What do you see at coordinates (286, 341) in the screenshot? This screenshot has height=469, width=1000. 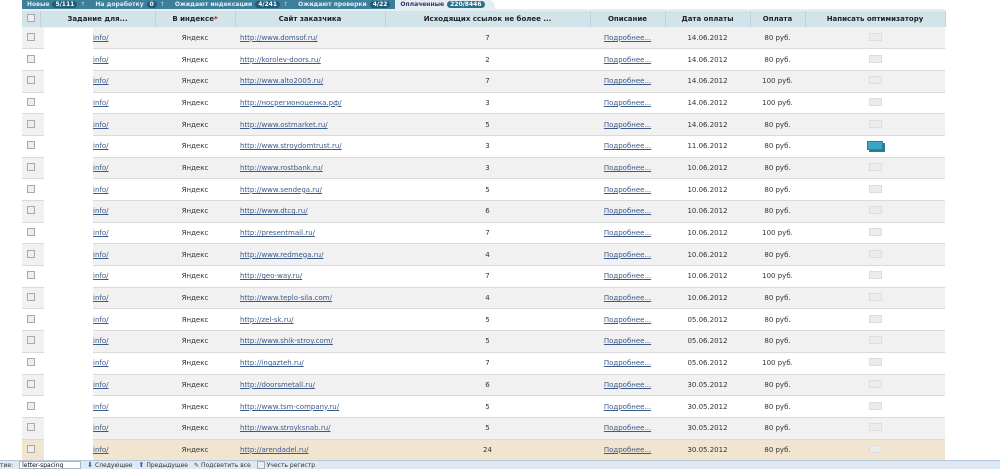 I see `site-link: http://www.shik-stroy.com/` at bounding box center [286, 341].